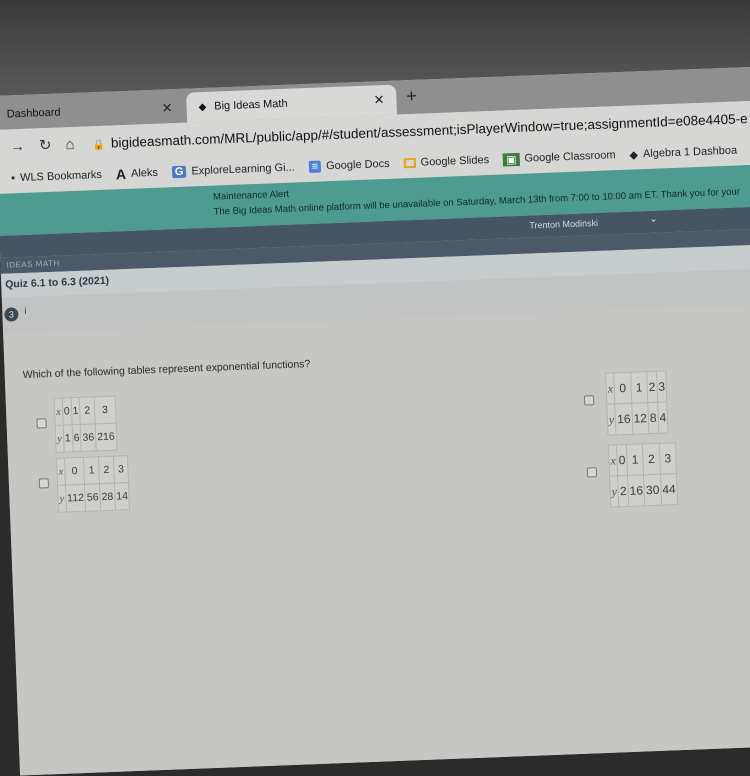  What do you see at coordinates (251, 195) in the screenshot?
I see `alert-title: Maintenance Alert` at bounding box center [251, 195].